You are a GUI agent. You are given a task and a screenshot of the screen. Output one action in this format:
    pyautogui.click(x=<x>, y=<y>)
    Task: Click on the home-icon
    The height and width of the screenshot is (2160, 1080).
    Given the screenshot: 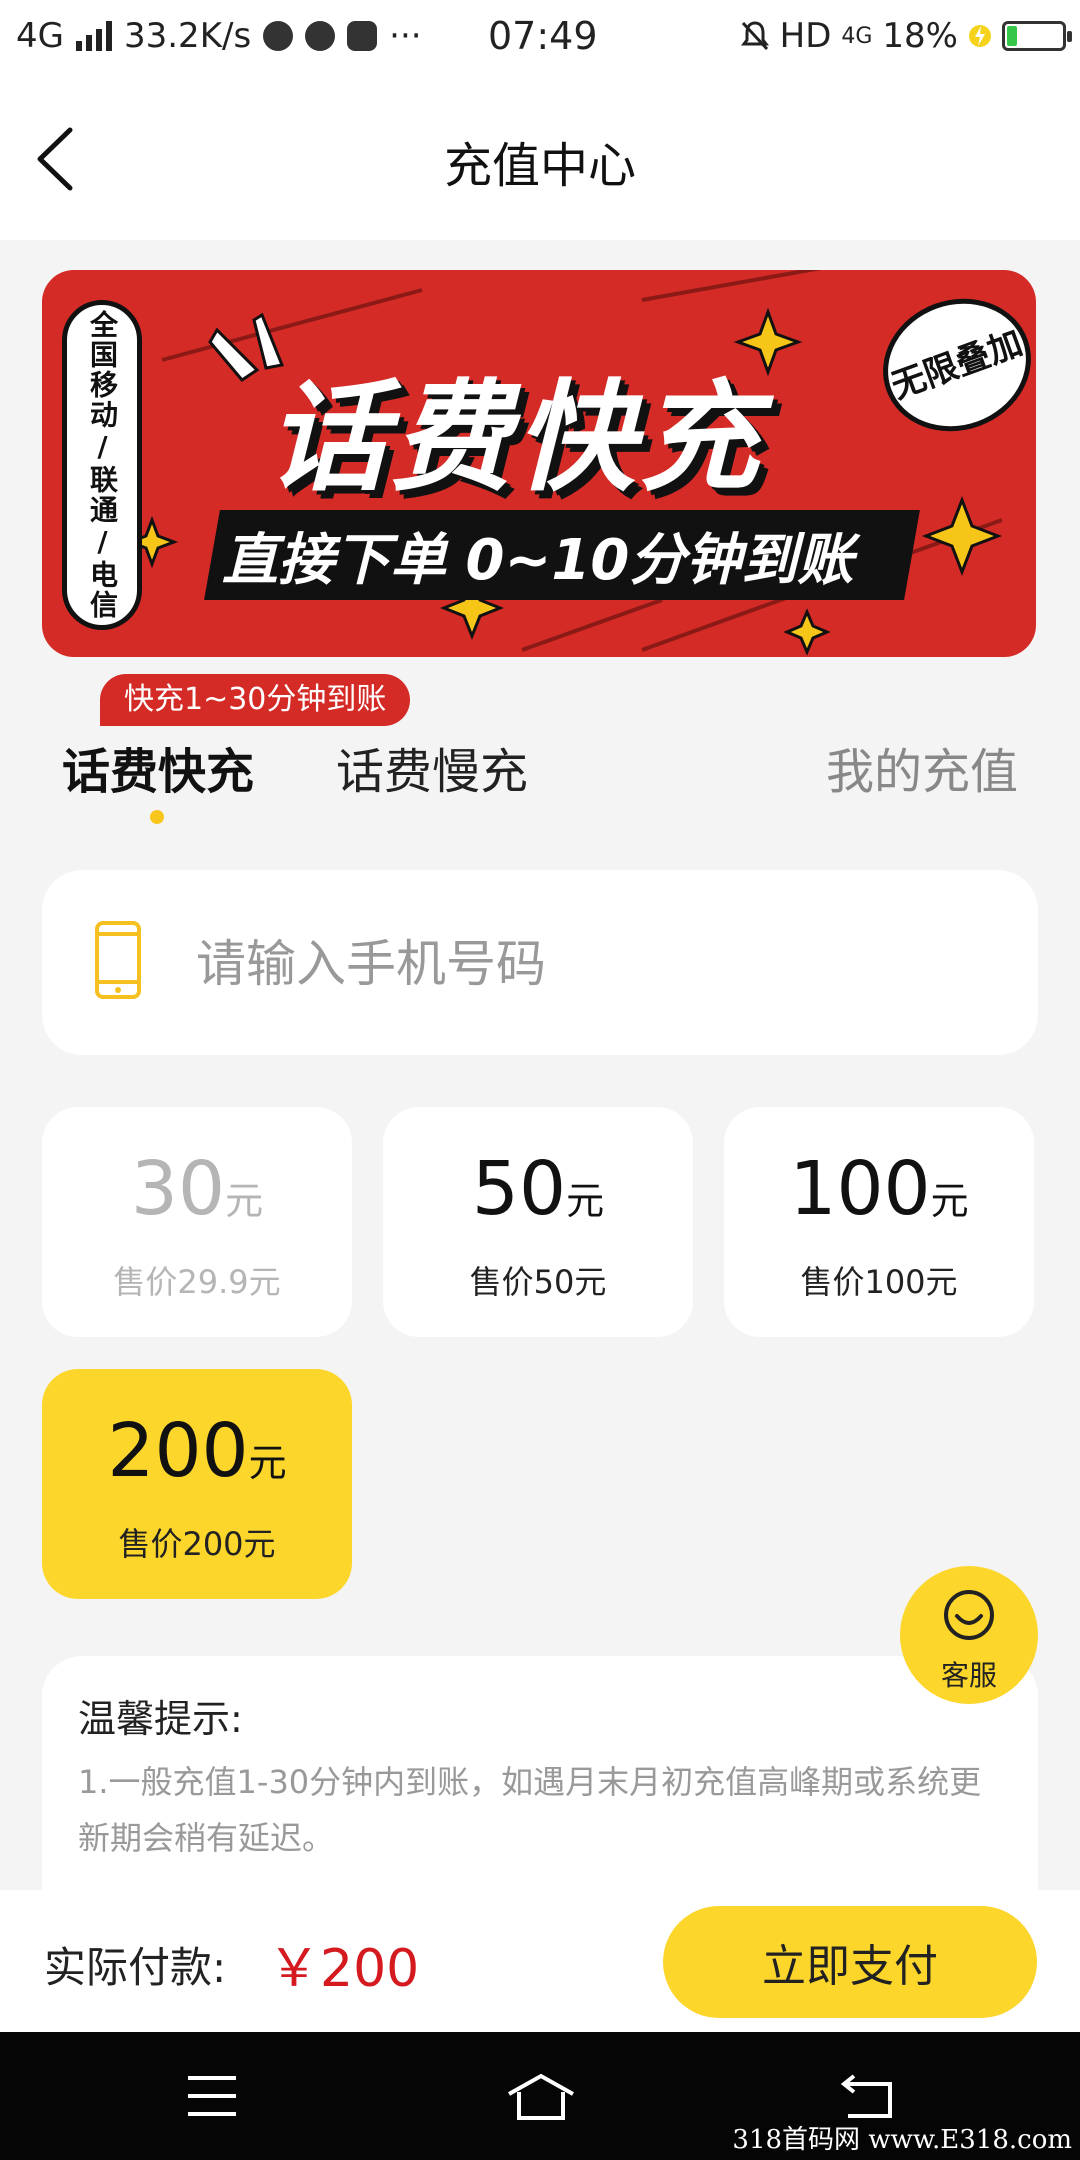 What is the action you would take?
    pyautogui.click(x=541, y=2097)
    